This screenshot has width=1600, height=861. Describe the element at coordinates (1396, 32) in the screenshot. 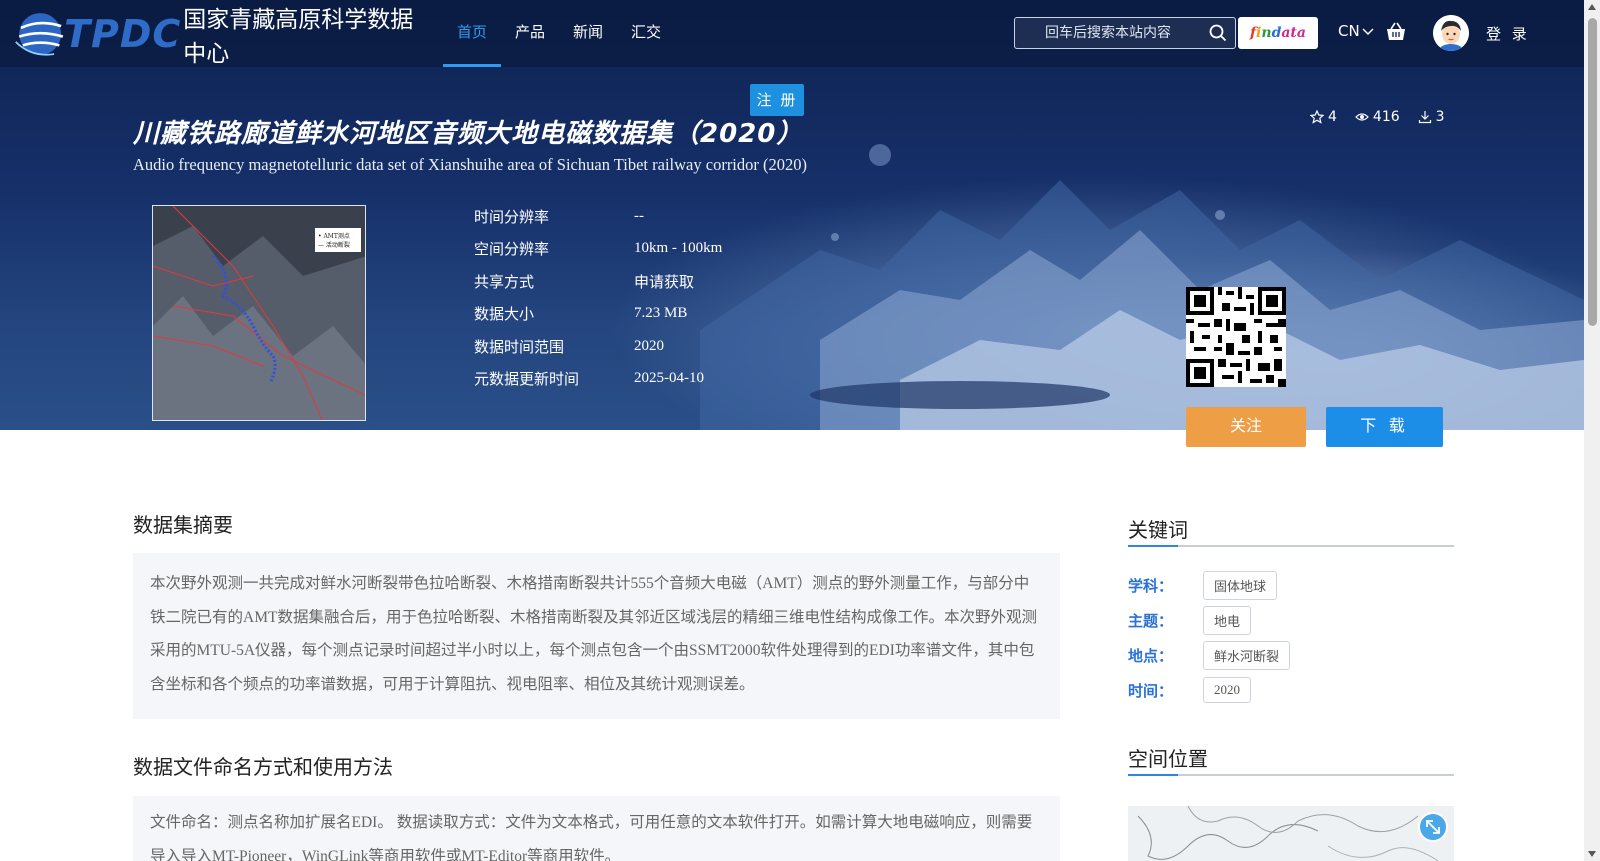

I see `shopping-basket-icon` at that location.